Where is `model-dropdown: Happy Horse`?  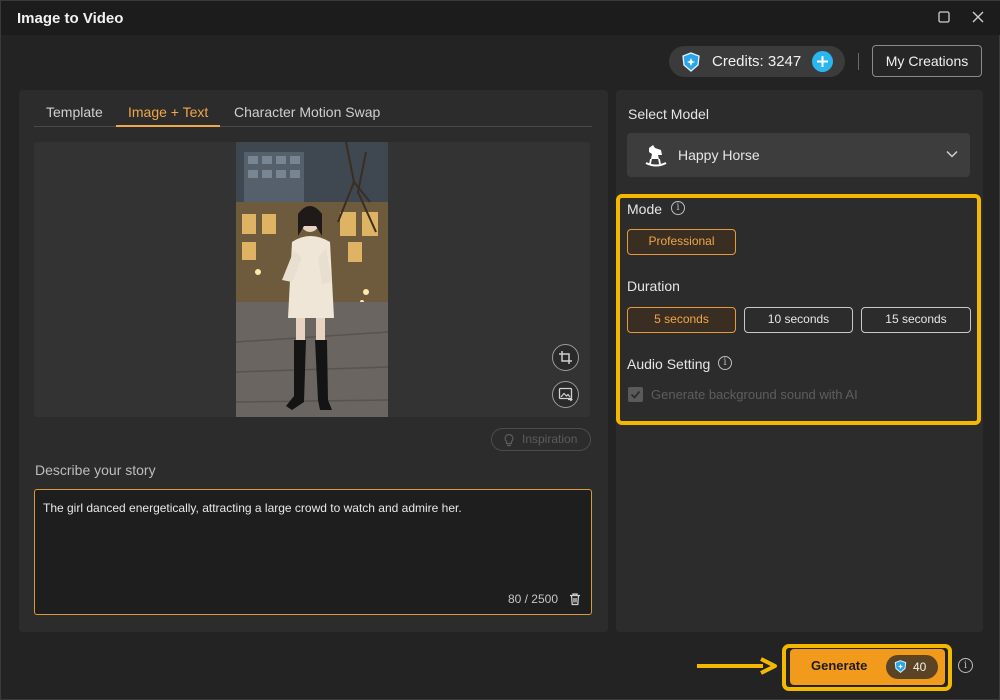 model-dropdown: Happy Horse is located at coordinates (798, 155).